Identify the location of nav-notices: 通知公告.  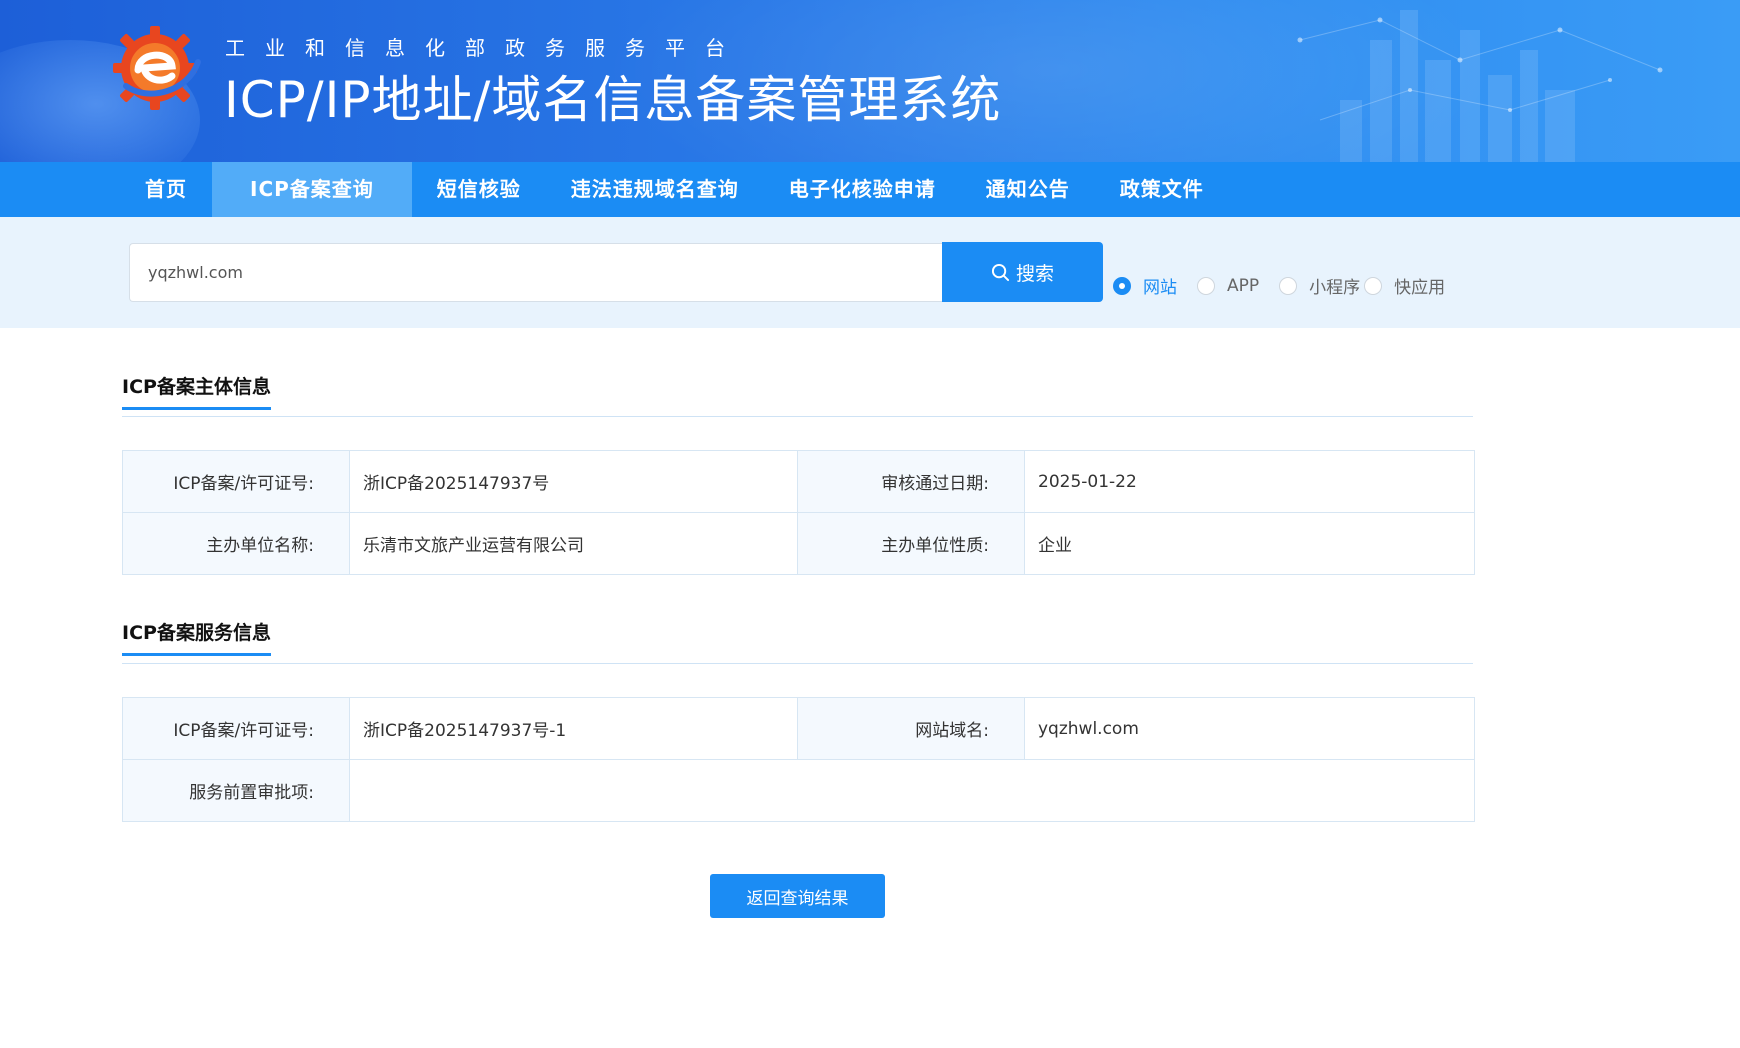
(1028, 189).